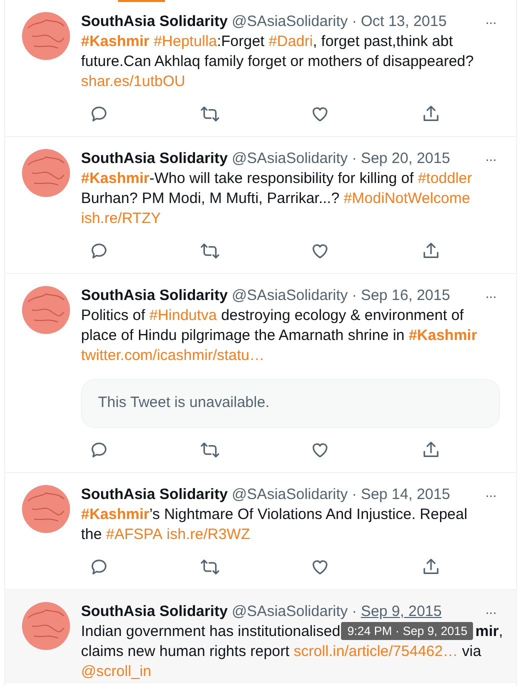 The image size is (528, 686). I want to click on tweet-text: mir, so click(487, 631).